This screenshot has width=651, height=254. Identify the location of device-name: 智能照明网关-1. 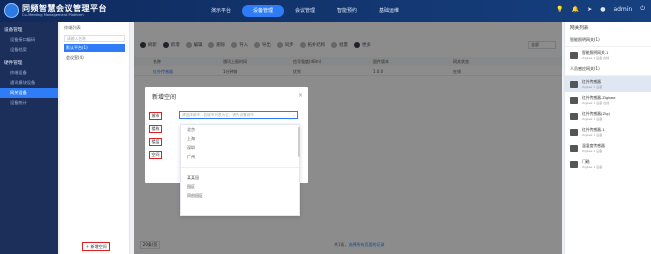
(595, 52).